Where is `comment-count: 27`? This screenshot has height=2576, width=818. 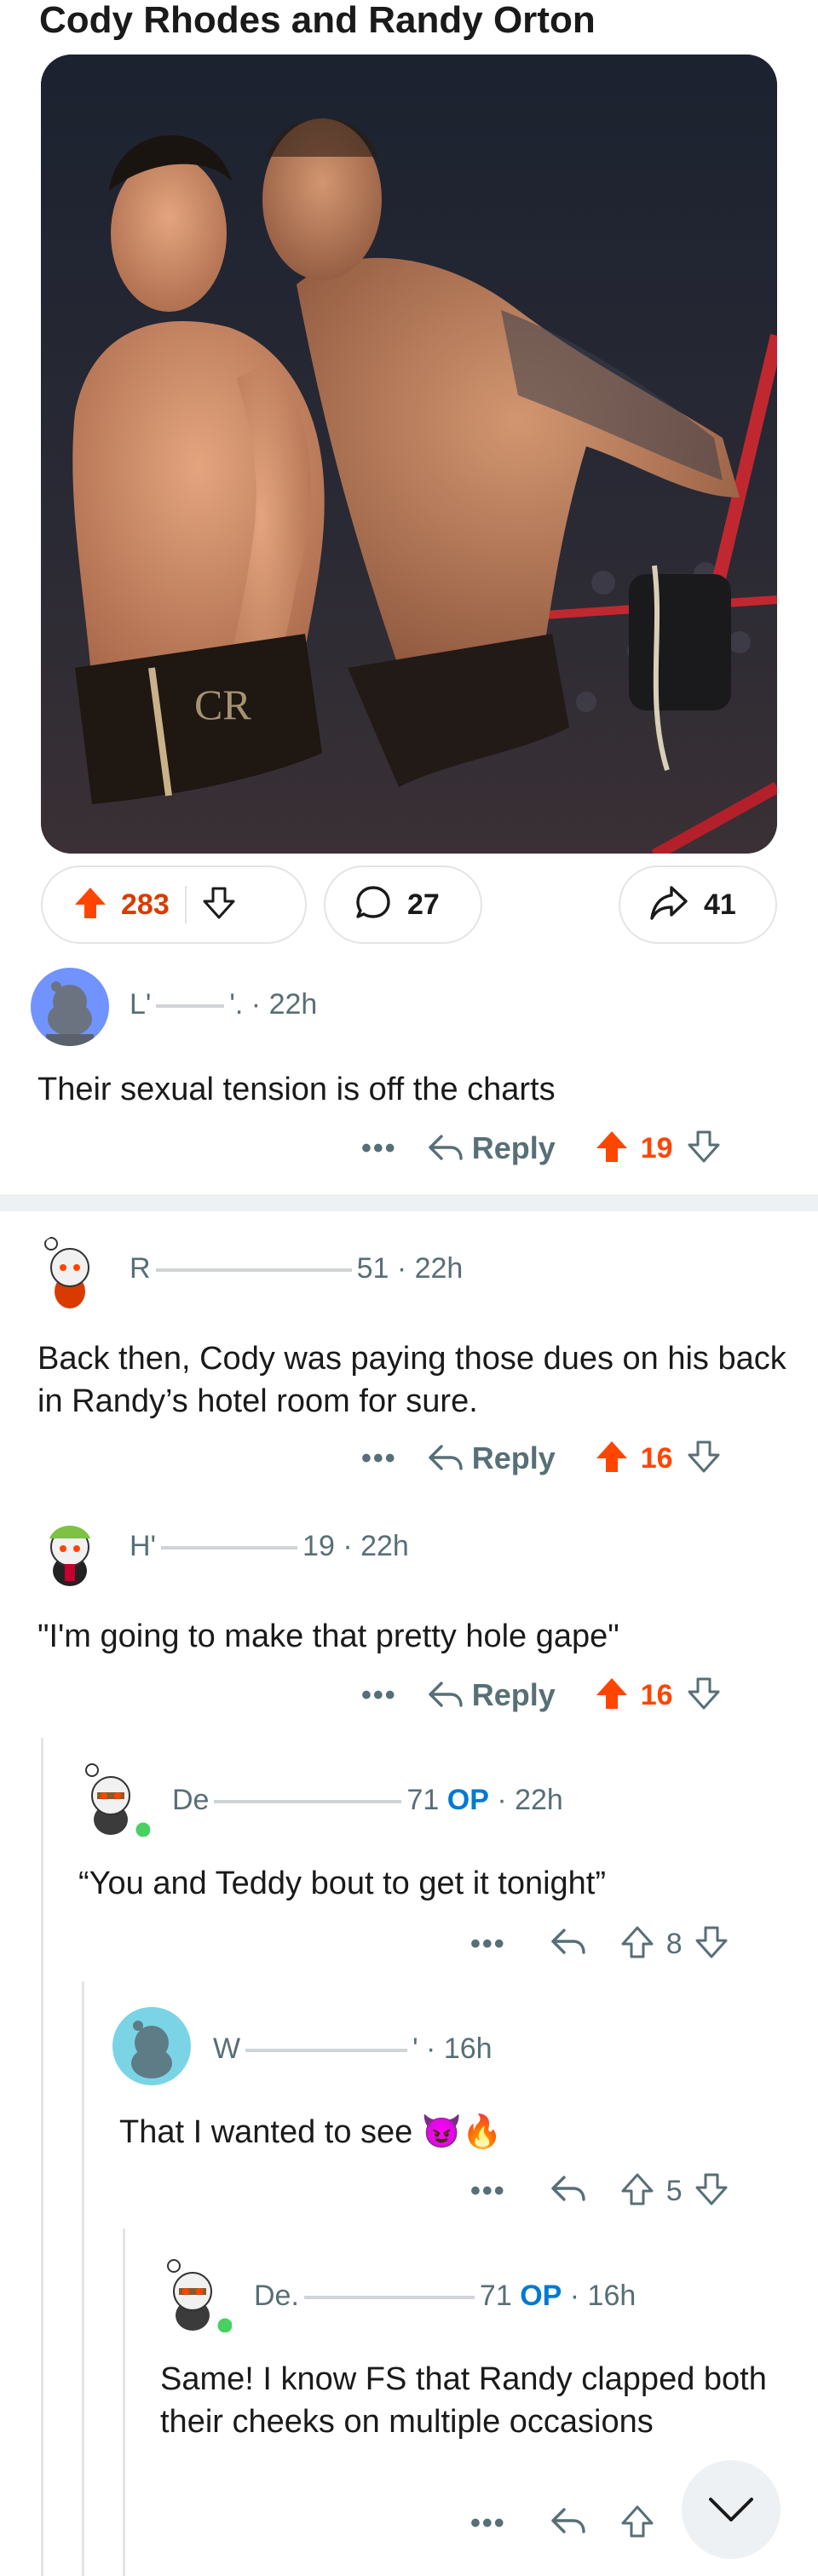 comment-count: 27 is located at coordinates (423, 904).